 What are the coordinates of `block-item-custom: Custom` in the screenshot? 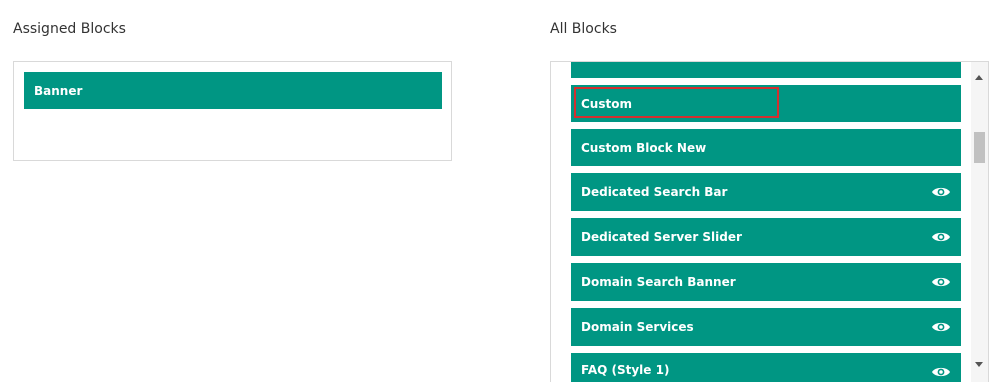 It's located at (766, 103).